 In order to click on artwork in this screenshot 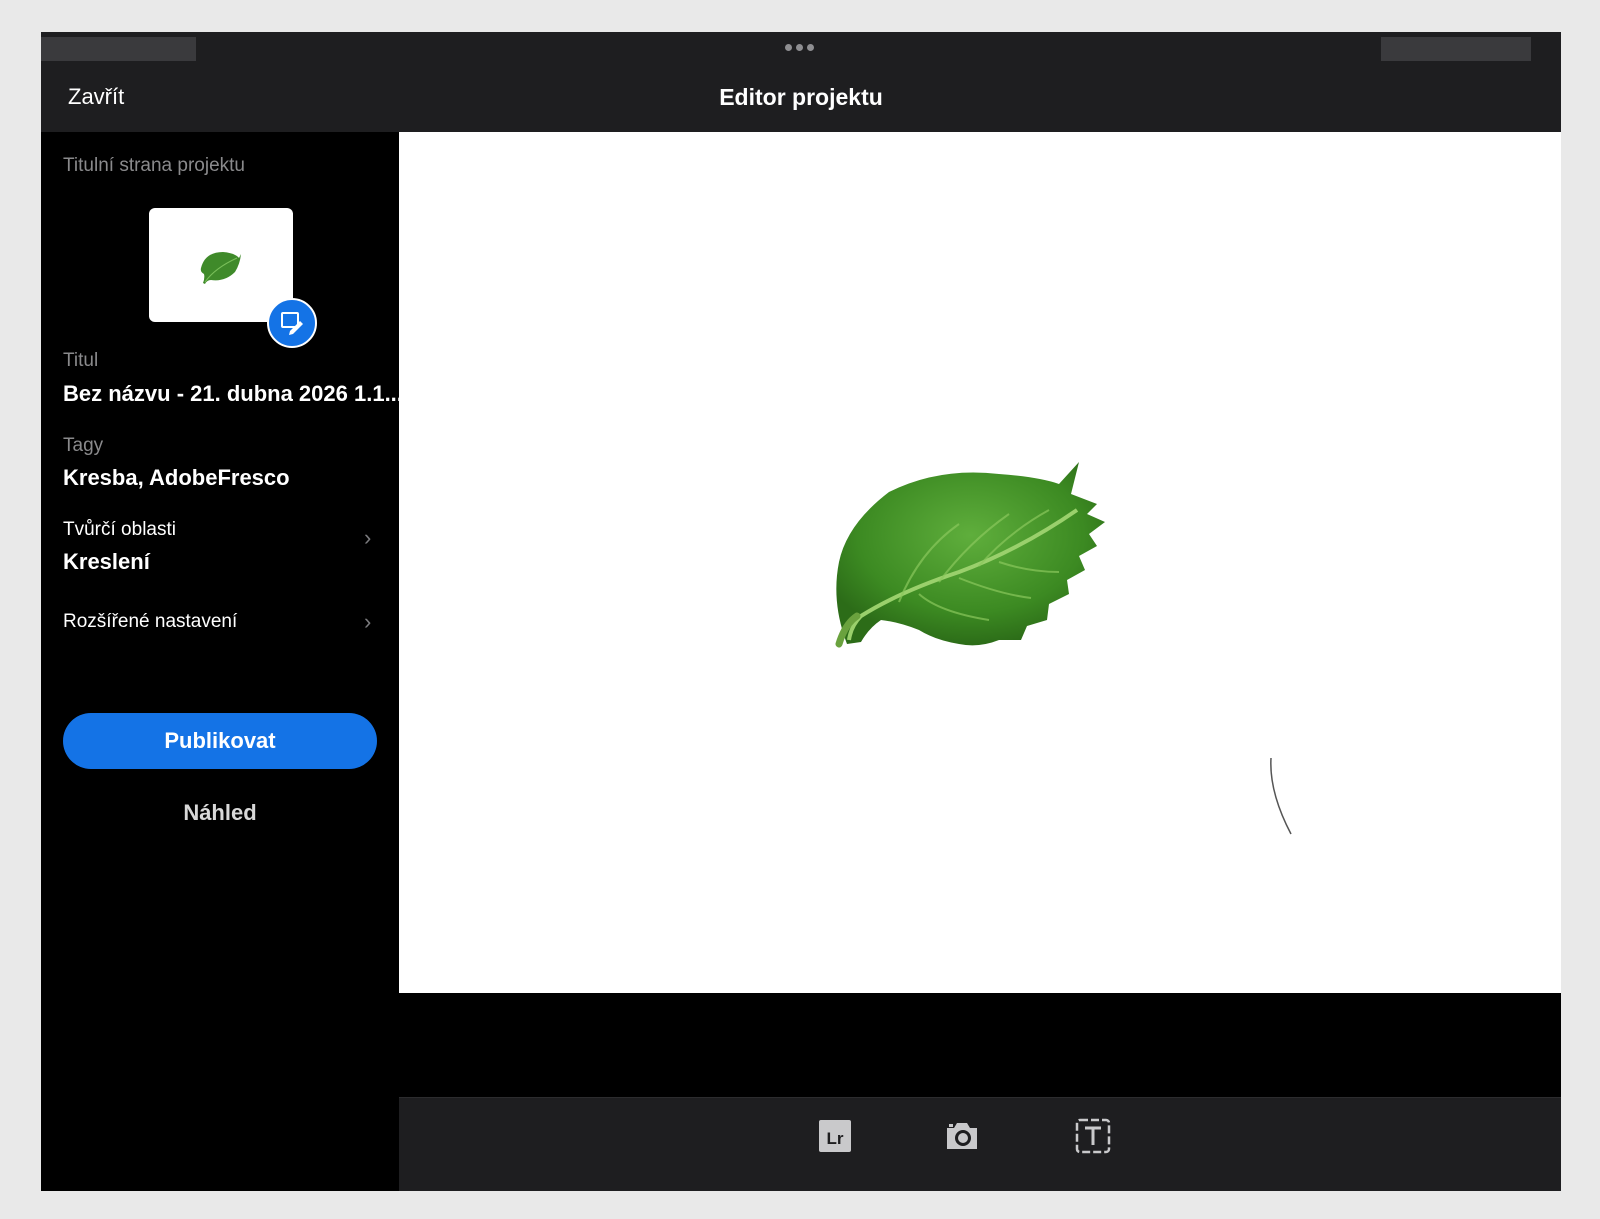, I will do `click(1063, 648)`.